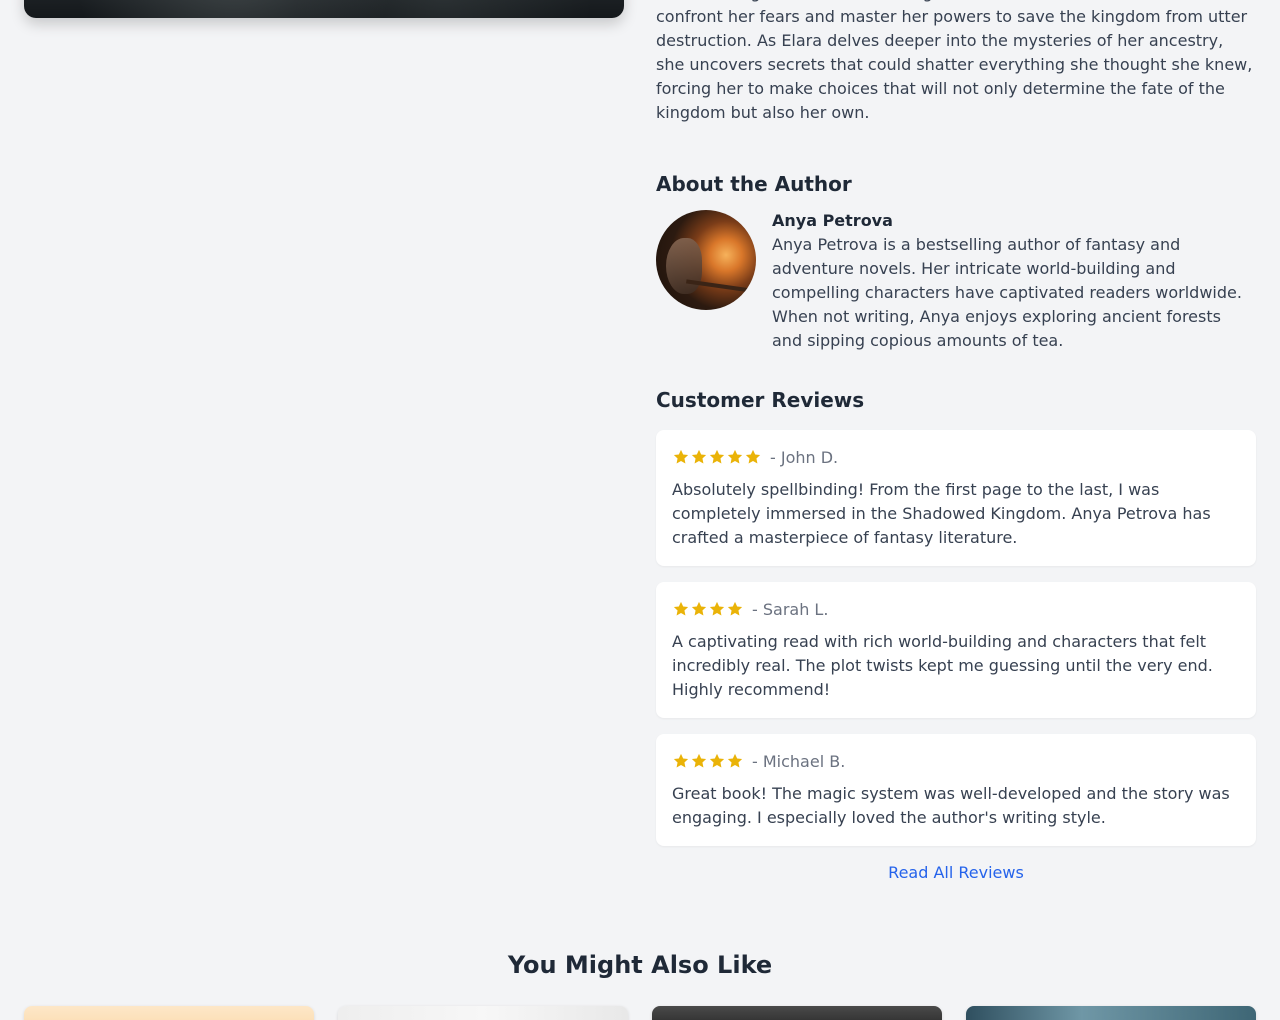 Image resolution: width=1280 pixels, height=1020 pixels. I want to click on you-might-also-like-heading: You Might Also Like, so click(640, 965).